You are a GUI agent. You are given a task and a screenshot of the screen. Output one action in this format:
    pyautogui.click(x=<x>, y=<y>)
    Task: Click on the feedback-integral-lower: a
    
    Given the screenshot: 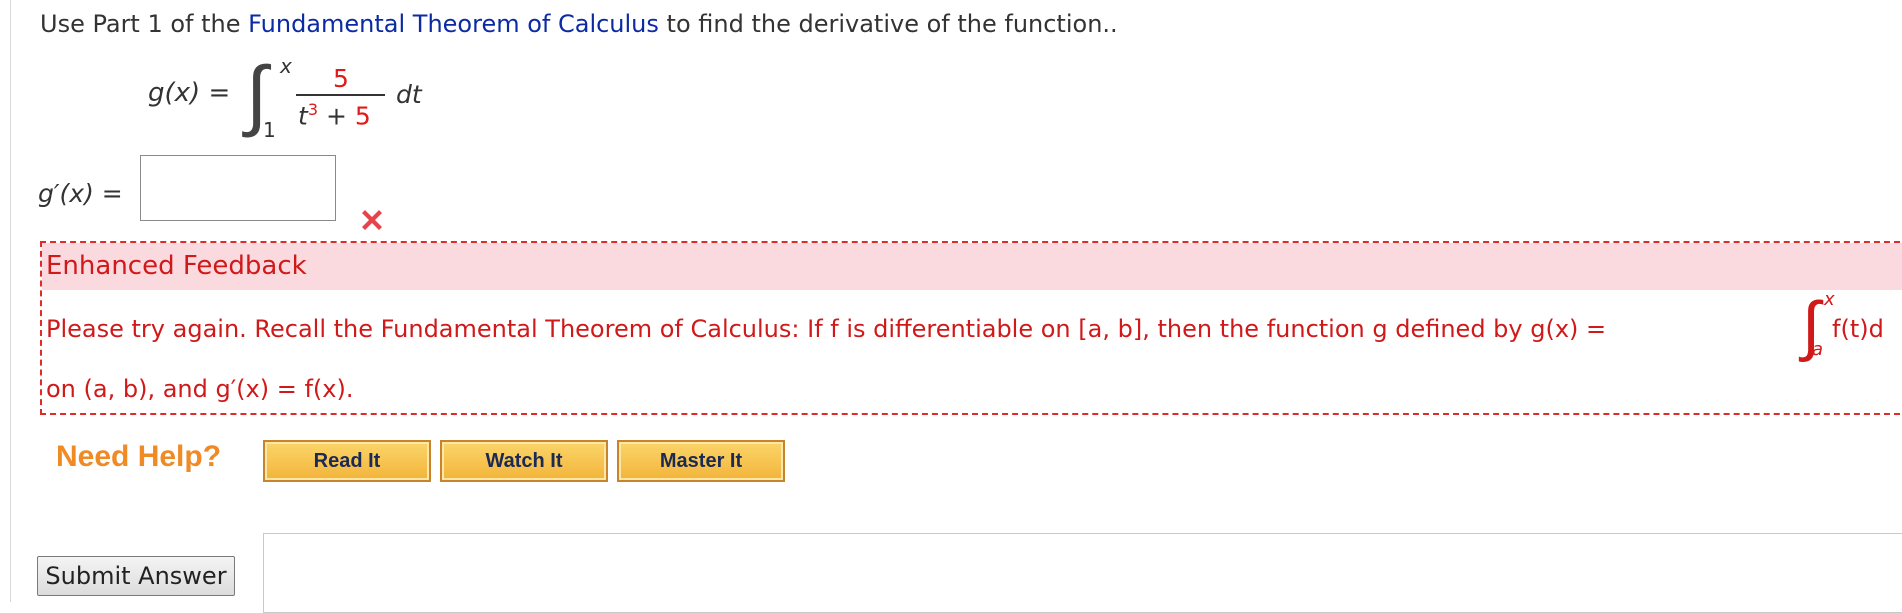 What is the action you would take?
    pyautogui.click(x=1818, y=349)
    